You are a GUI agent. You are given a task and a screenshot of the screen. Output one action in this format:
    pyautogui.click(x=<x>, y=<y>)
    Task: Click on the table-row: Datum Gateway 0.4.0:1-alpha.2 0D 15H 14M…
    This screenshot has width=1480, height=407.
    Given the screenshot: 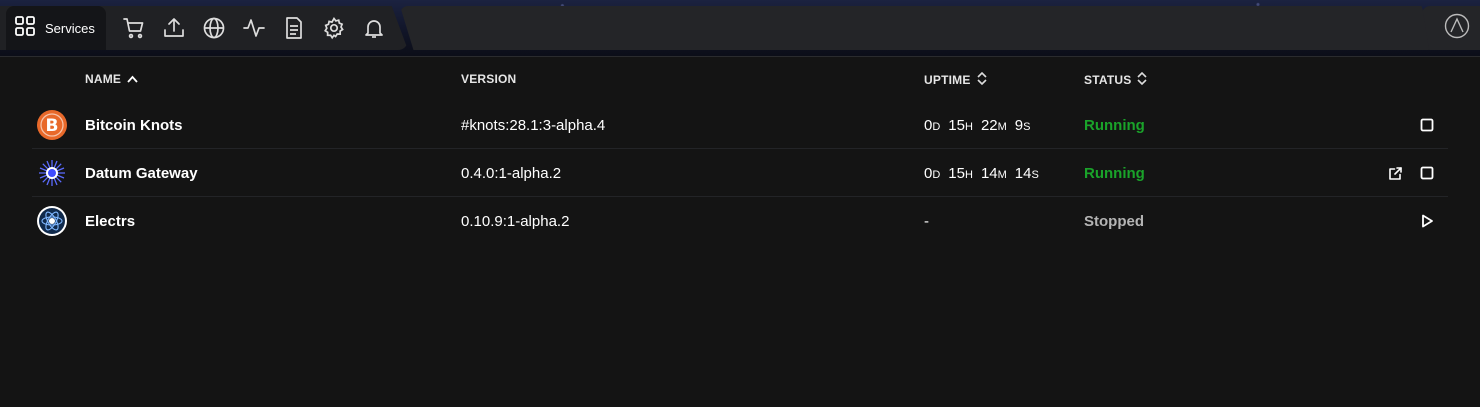 What is the action you would take?
    pyautogui.click(x=740, y=173)
    